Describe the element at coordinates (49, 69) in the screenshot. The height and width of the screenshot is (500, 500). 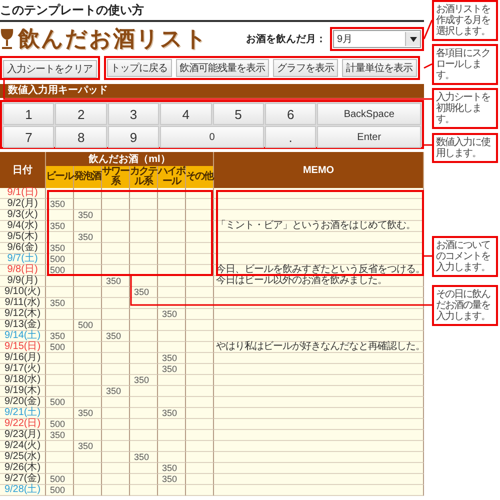
I see `clear-sheet-button: 入力シートをクリア` at that location.